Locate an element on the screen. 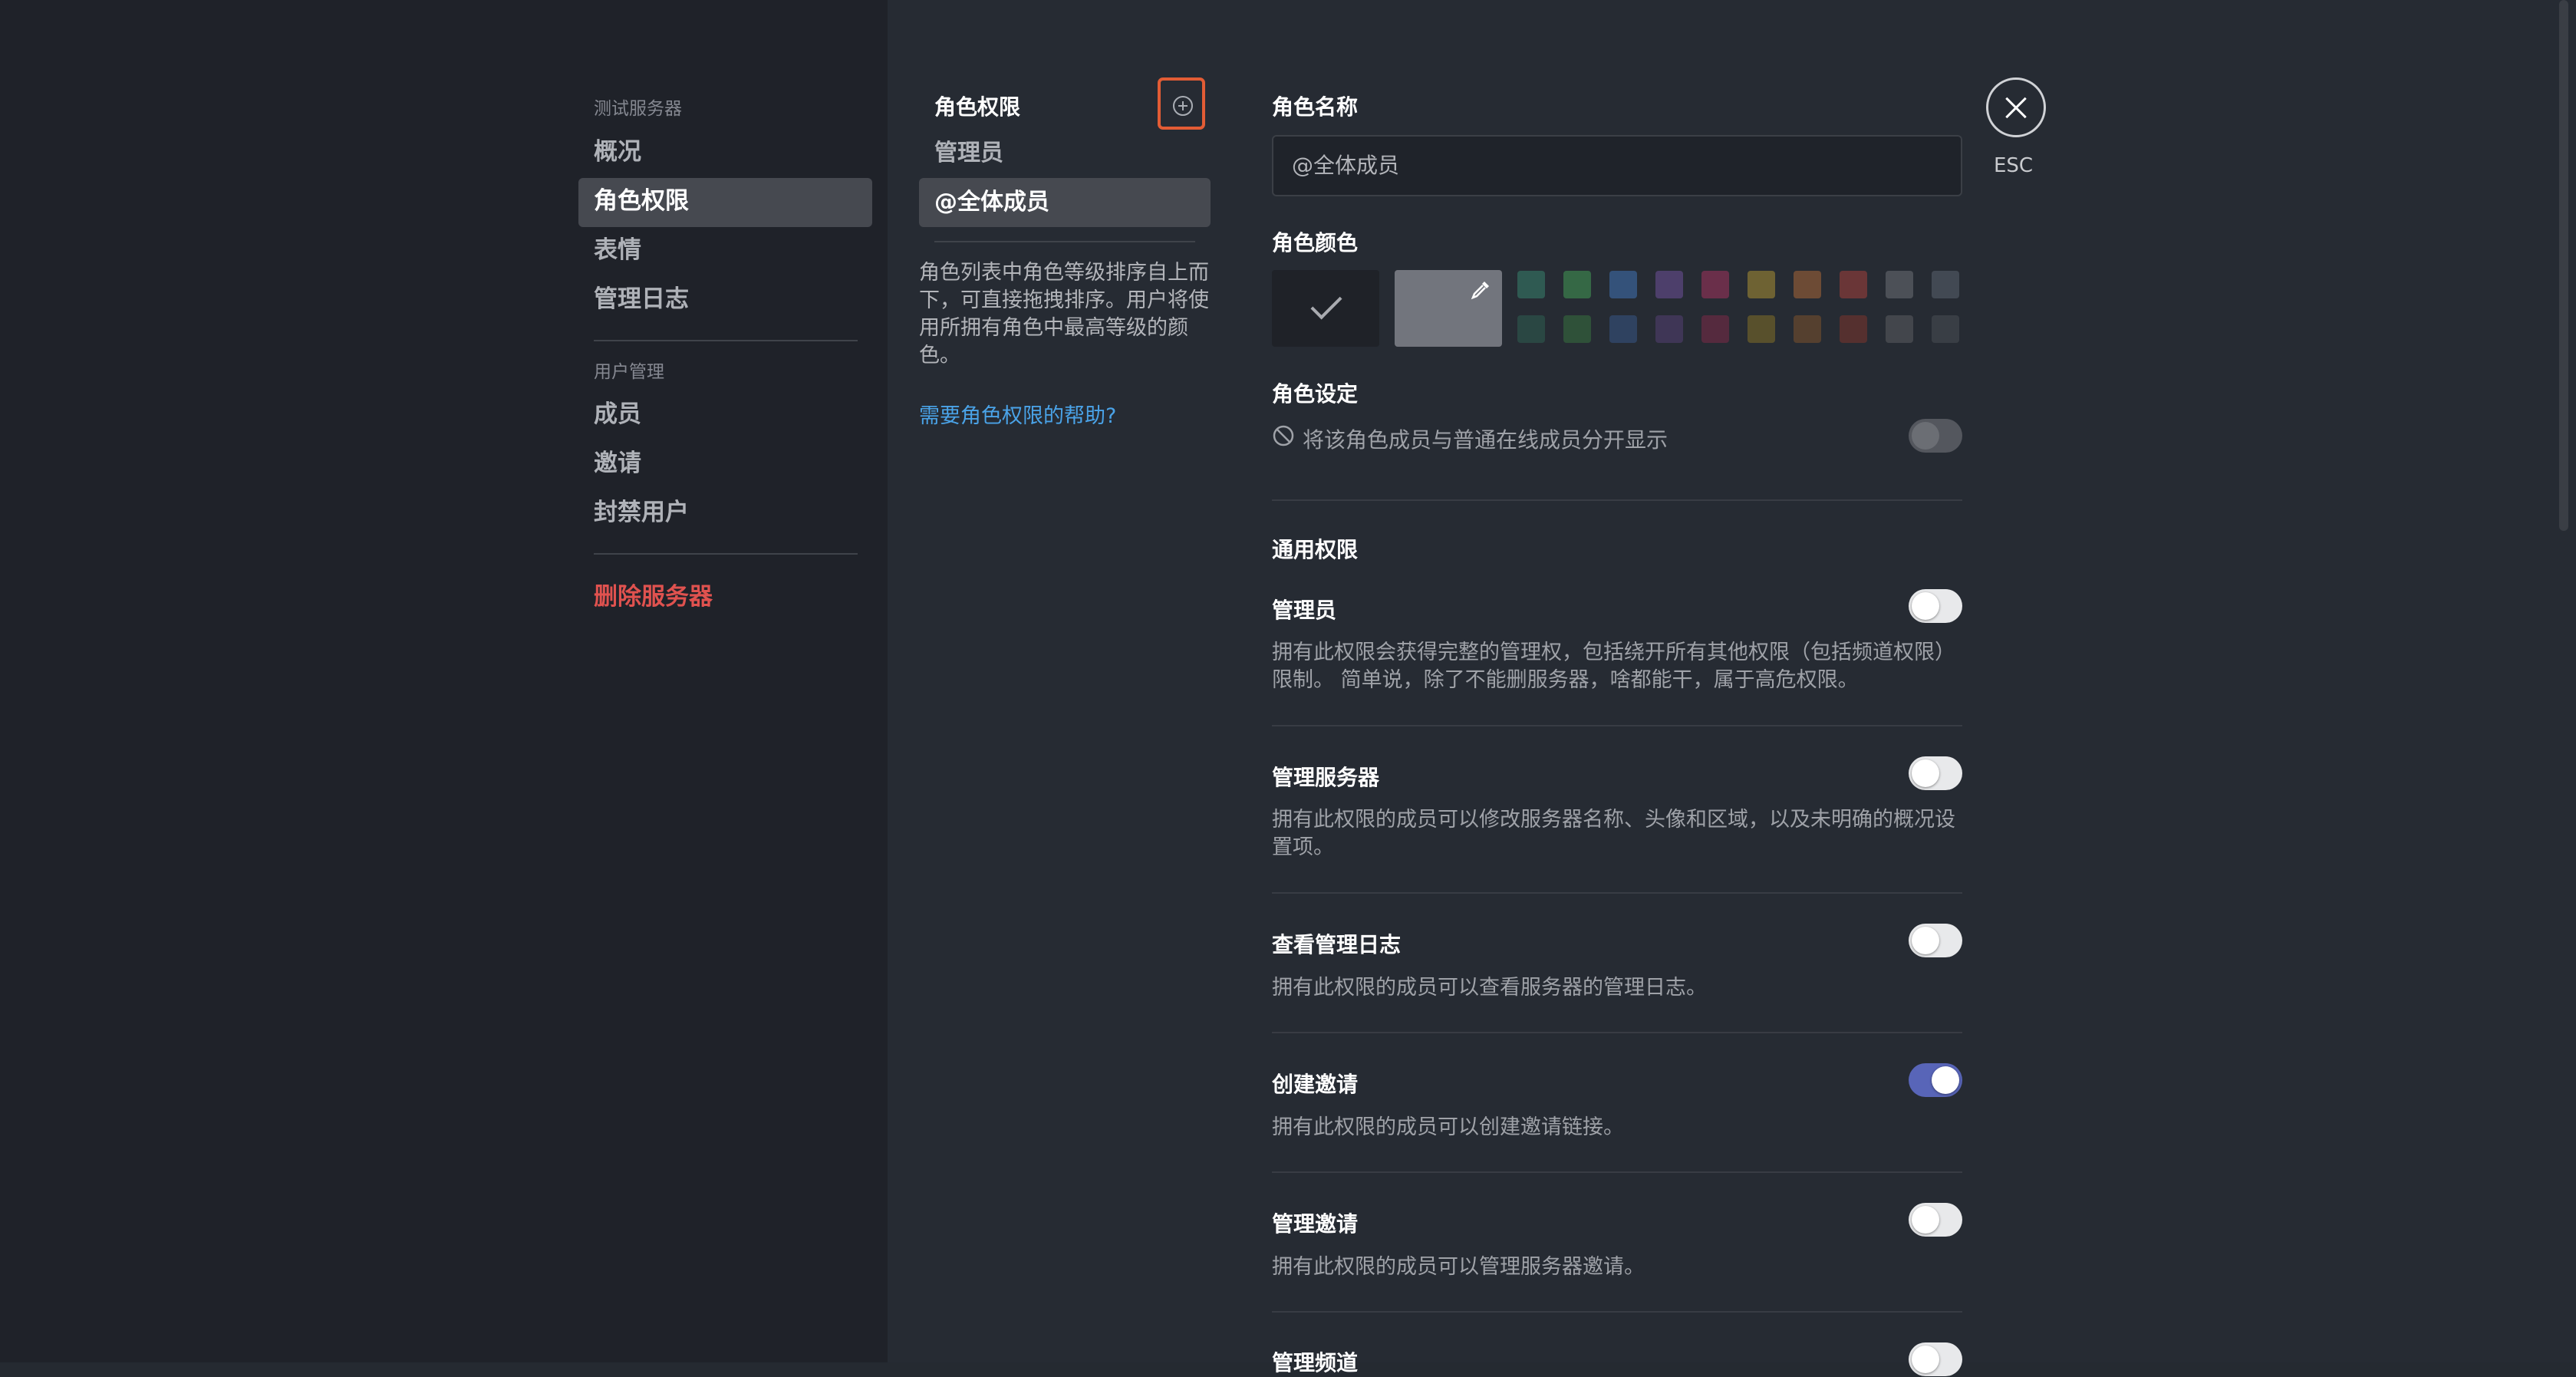 Image resolution: width=2576 pixels, height=1377 pixels. permission-title: 管理频道 is located at coordinates (1315, 1361).